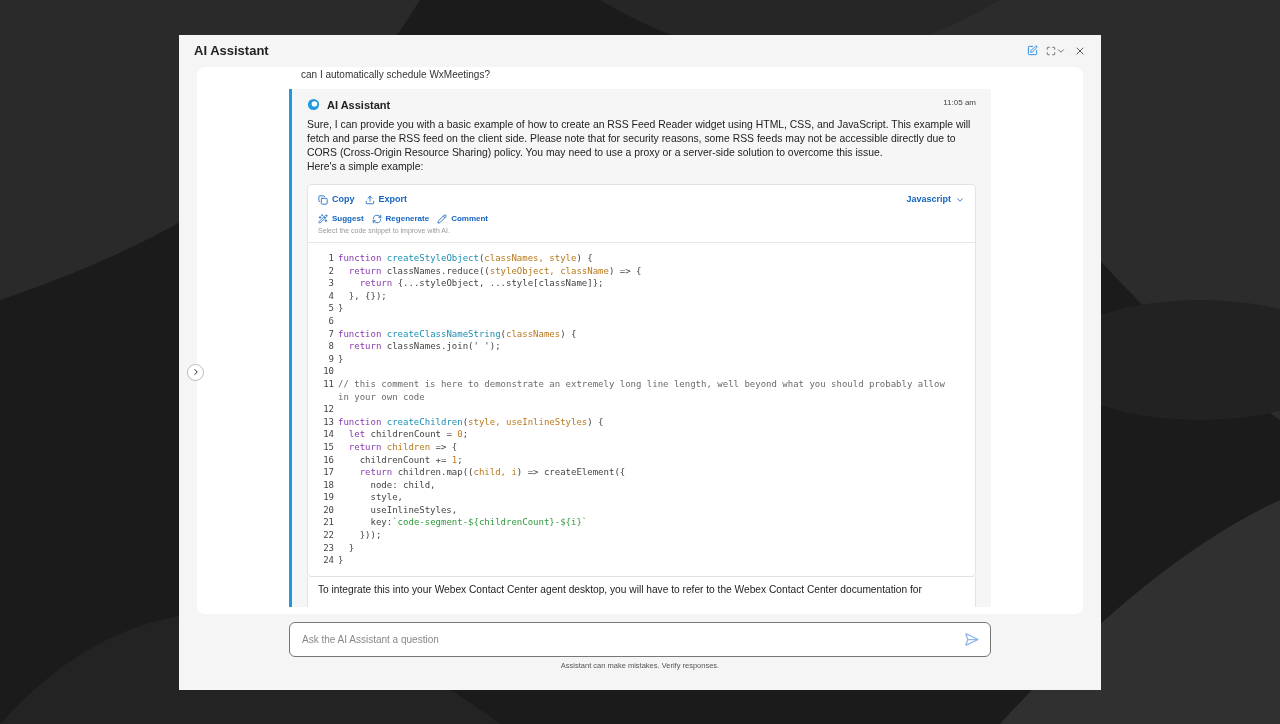  Describe the element at coordinates (313, 105) in the screenshot. I see `assistant-logo-icon` at that location.